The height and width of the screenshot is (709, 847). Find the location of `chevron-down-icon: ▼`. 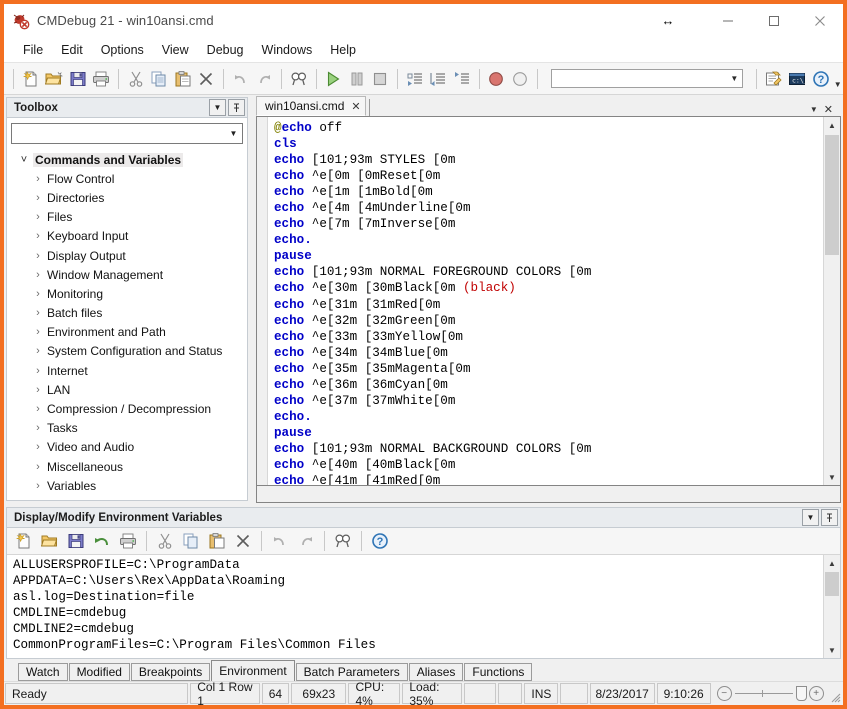

chevron-down-icon: ▼ is located at coordinates (233, 133).